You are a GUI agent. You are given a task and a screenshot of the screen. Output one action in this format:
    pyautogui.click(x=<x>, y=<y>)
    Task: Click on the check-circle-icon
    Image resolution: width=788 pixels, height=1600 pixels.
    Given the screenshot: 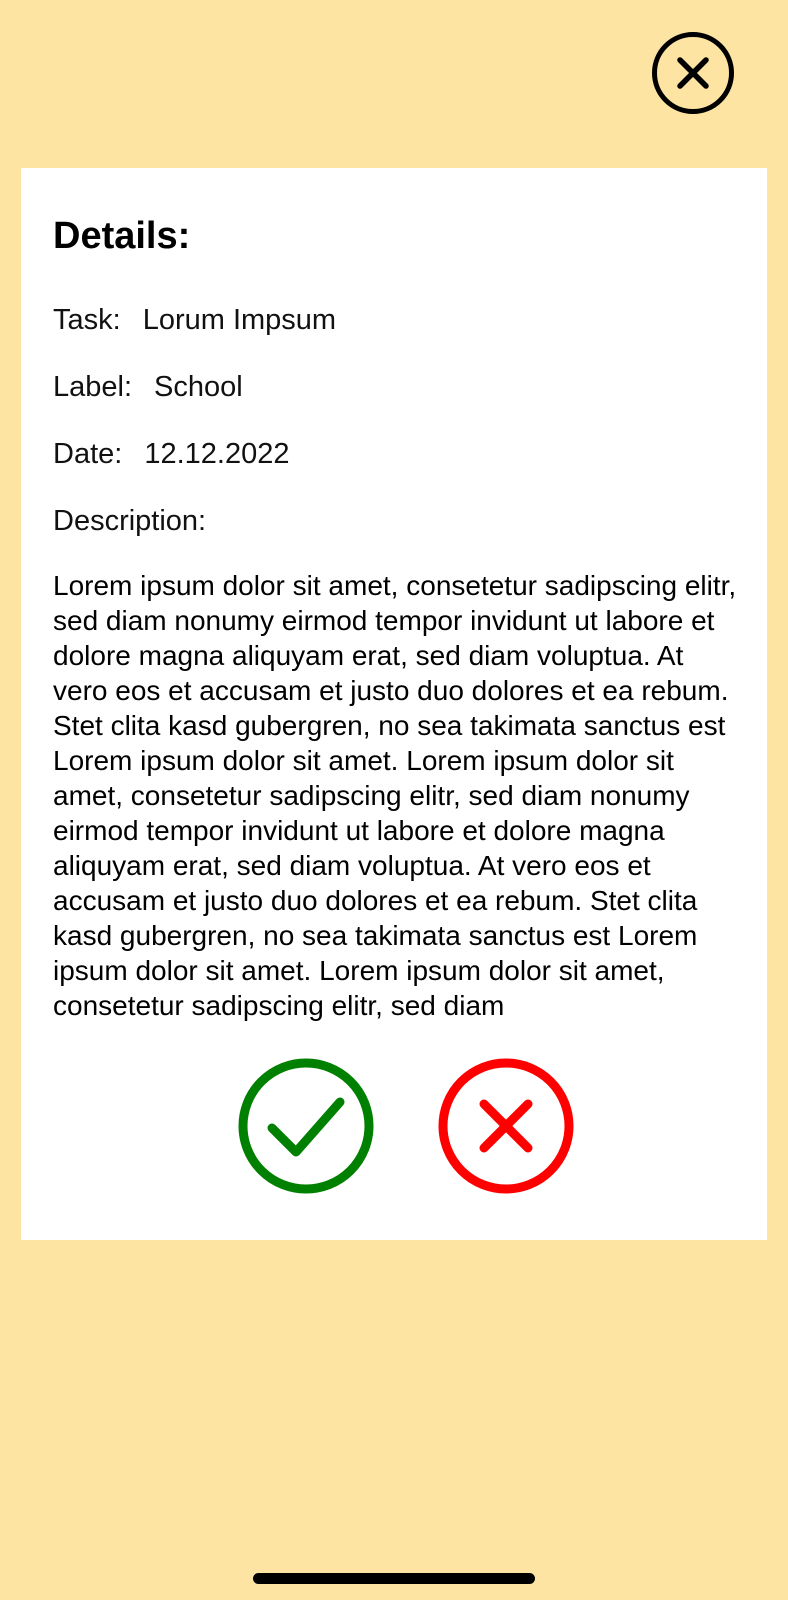 What is the action you would take?
    pyautogui.click(x=306, y=1126)
    